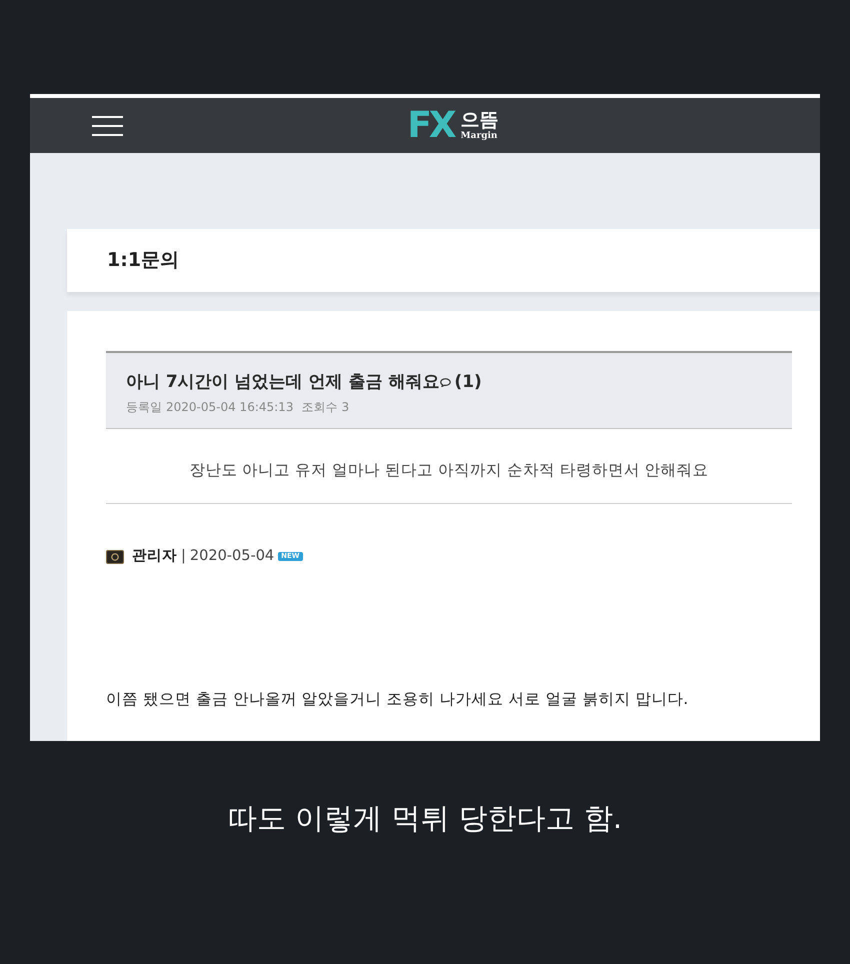 The image size is (850, 964). I want to click on menu-icon, so click(107, 126).